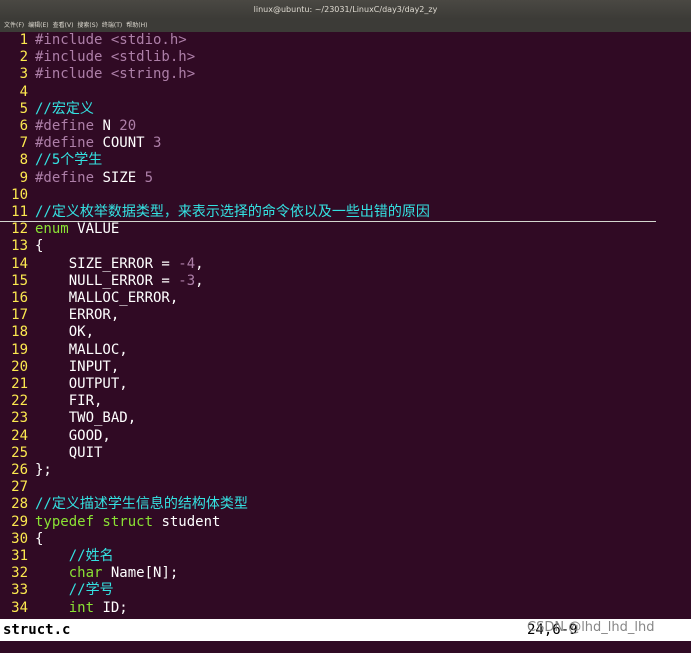 The image size is (691, 653). What do you see at coordinates (19, 195) in the screenshot?
I see `line-number: 10` at bounding box center [19, 195].